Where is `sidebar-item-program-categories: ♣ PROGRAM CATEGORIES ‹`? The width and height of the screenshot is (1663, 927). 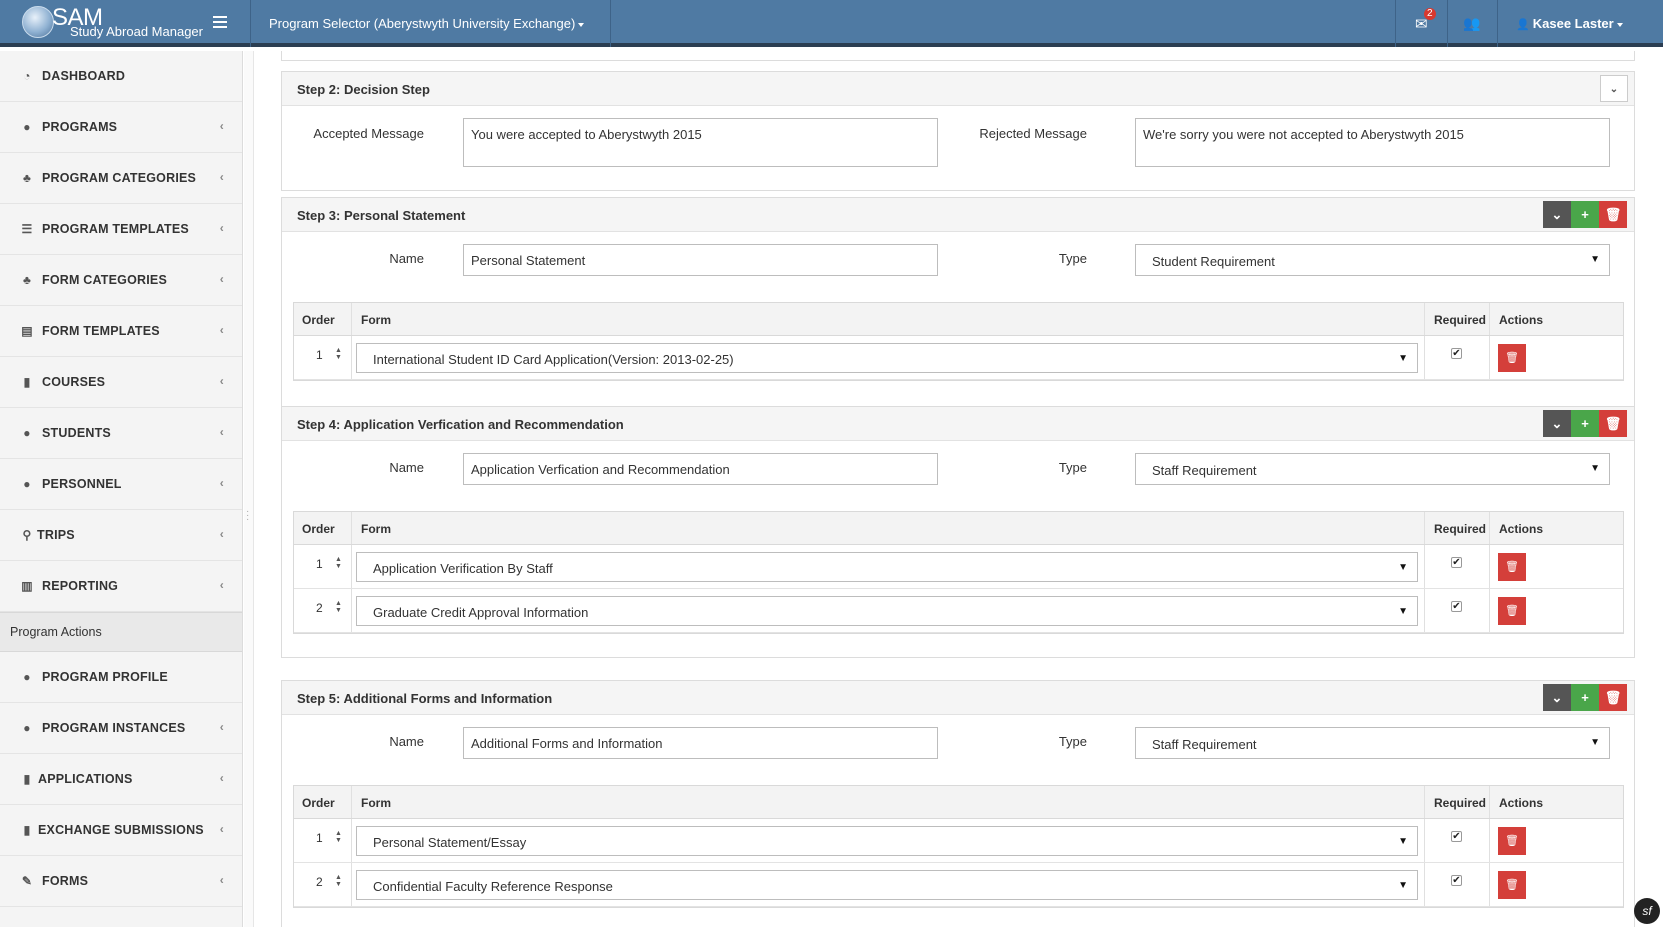
sidebar-item-program-categories: ♣ PROGRAM CATEGORIES ‹ is located at coordinates (121, 178).